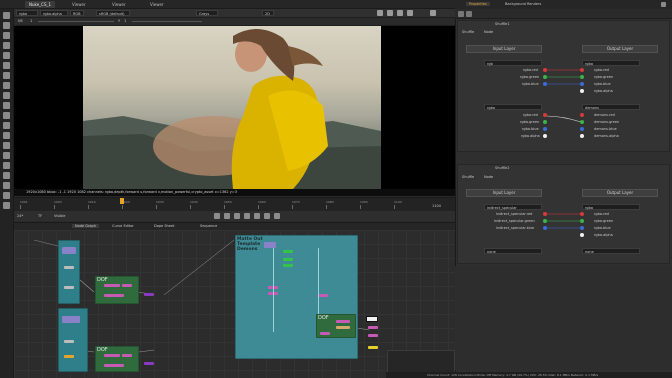  I want to click on view-dropdown: Grays, so click(207, 13).